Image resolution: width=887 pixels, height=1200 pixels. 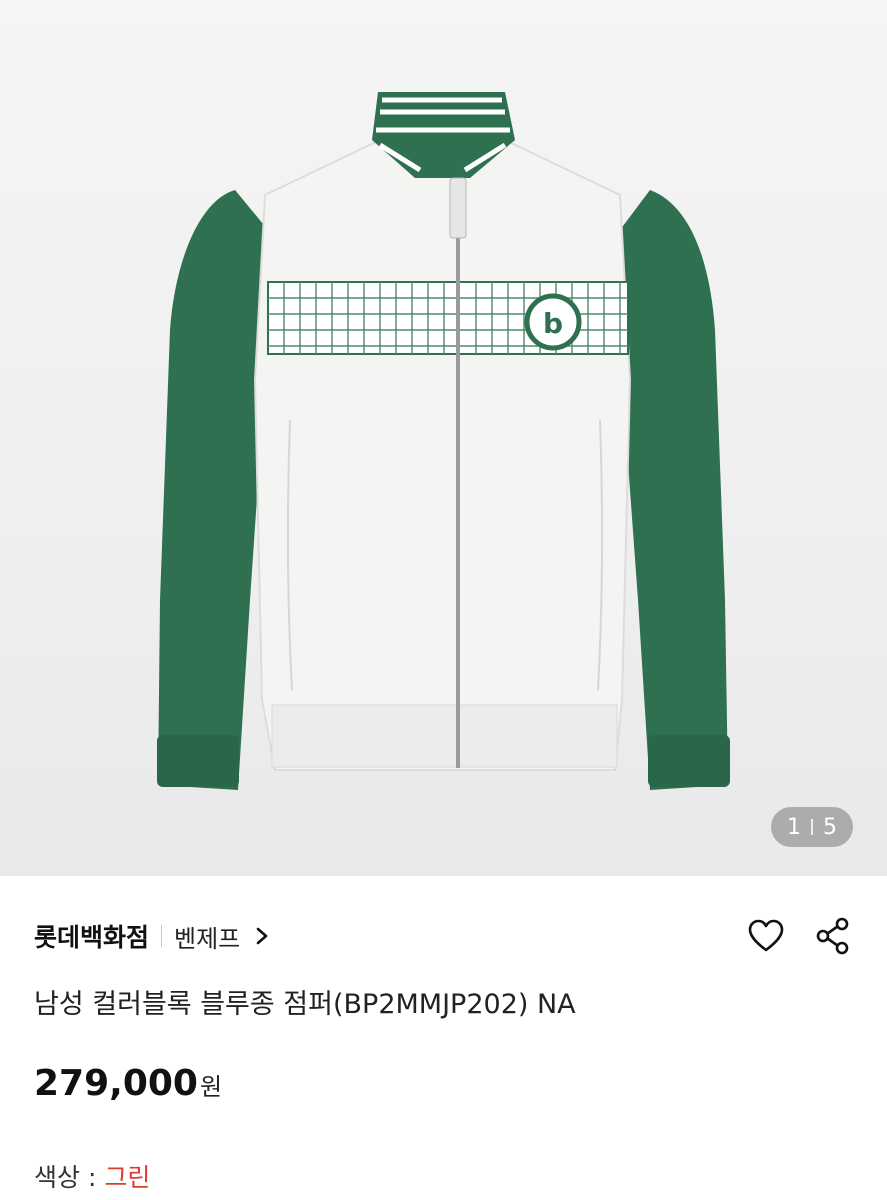 I want to click on share-button, so click(x=833, y=936).